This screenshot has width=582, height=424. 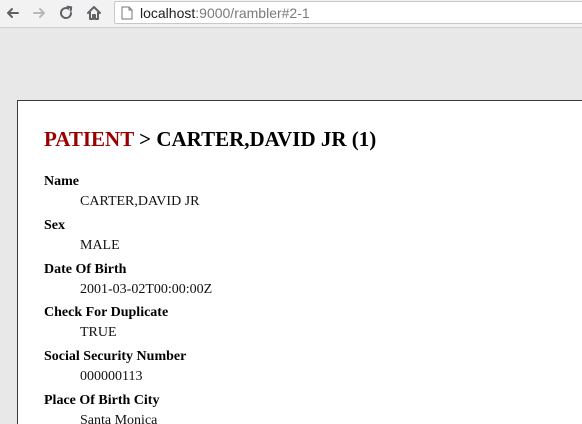 I want to click on field-label: Social Security Number, so click(x=115, y=357).